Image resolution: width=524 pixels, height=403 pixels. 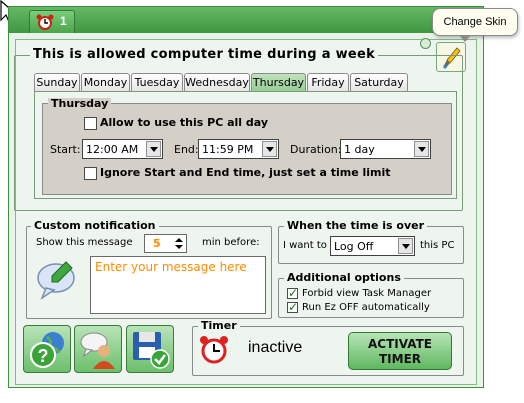 What do you see at coordinates (219, 326) in the screenshot?
I see `timer-title: Timer` at bounding box center [219, 326].